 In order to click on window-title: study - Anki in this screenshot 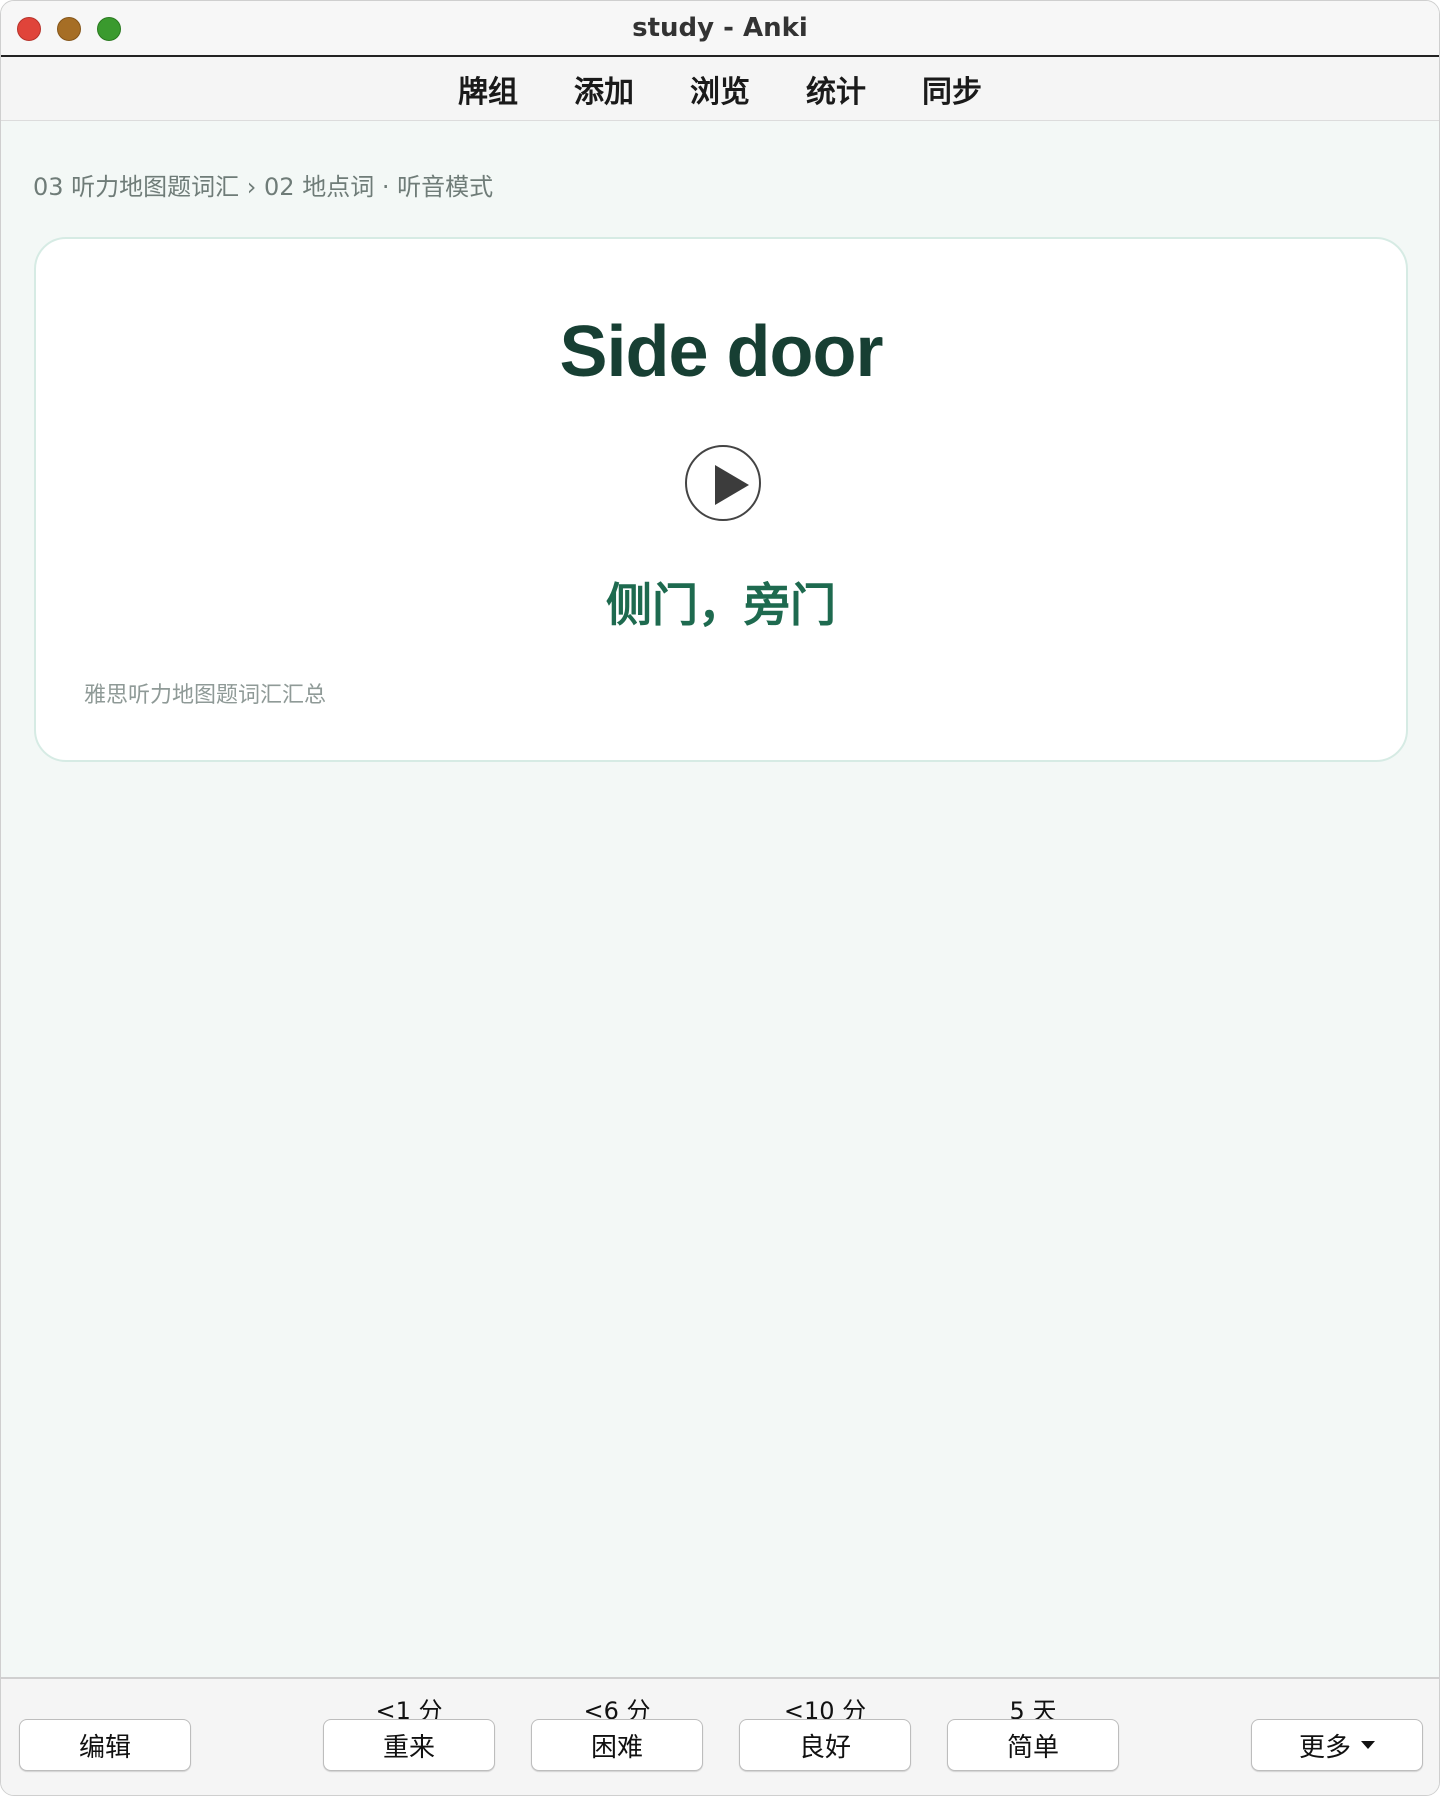, I will do `click(720, 28)`.